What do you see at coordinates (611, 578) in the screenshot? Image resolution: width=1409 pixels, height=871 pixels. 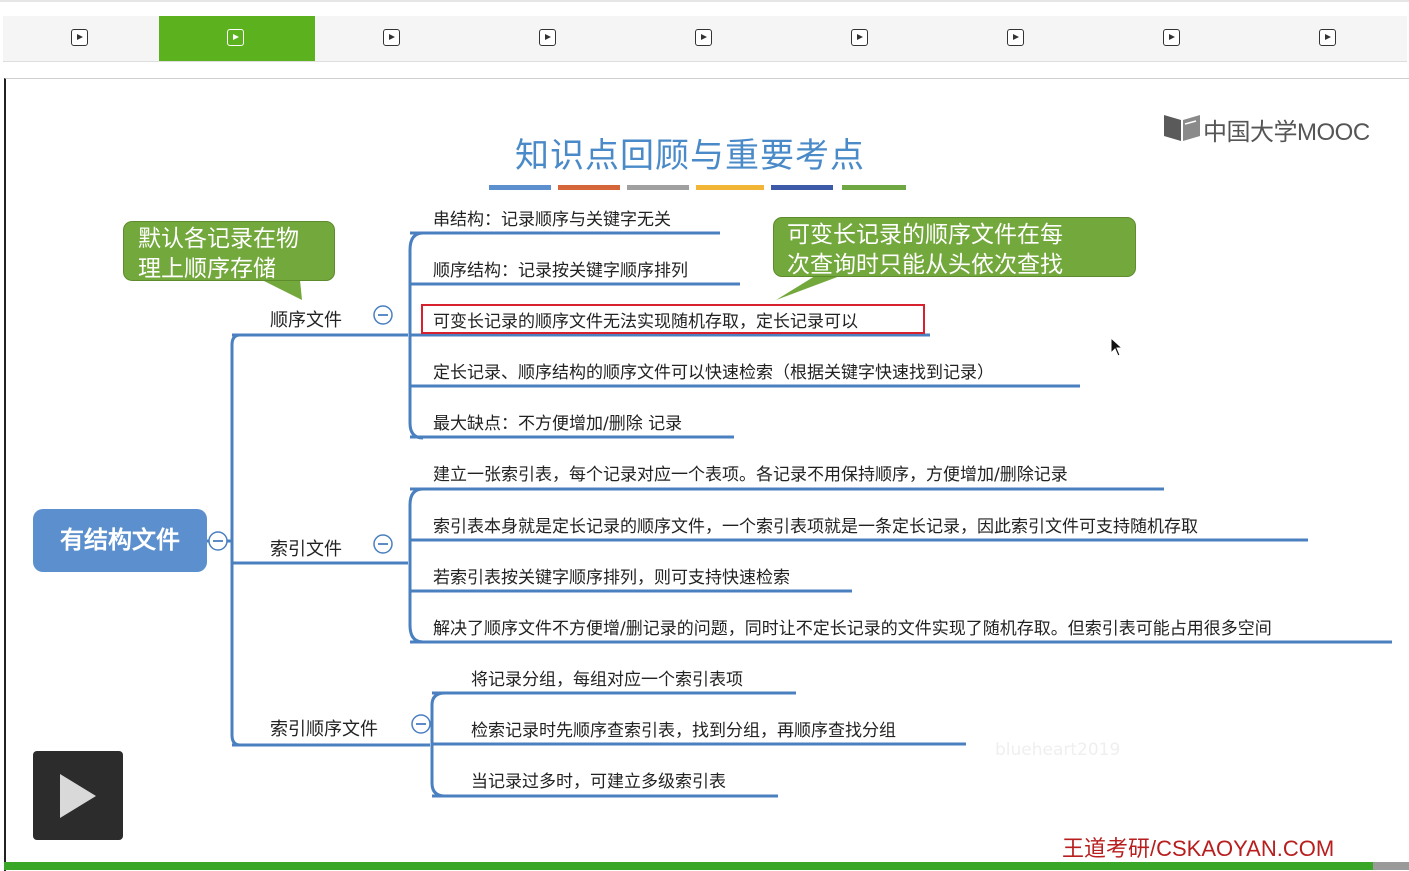 I see `leaf-index-3: 若索引表按关键字顺序排列，则可支持快速检索` at bounding box center [611, 578].